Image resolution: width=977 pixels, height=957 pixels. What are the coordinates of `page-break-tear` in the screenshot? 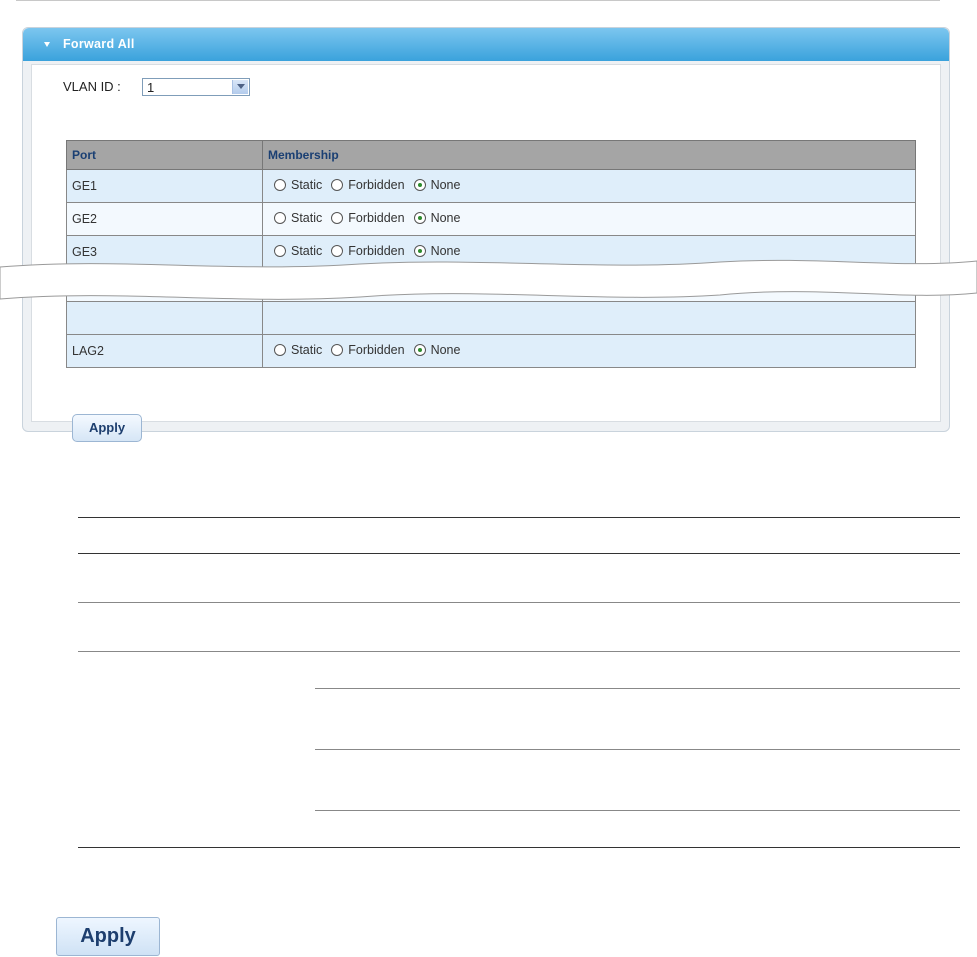 It's located at (488, 279).